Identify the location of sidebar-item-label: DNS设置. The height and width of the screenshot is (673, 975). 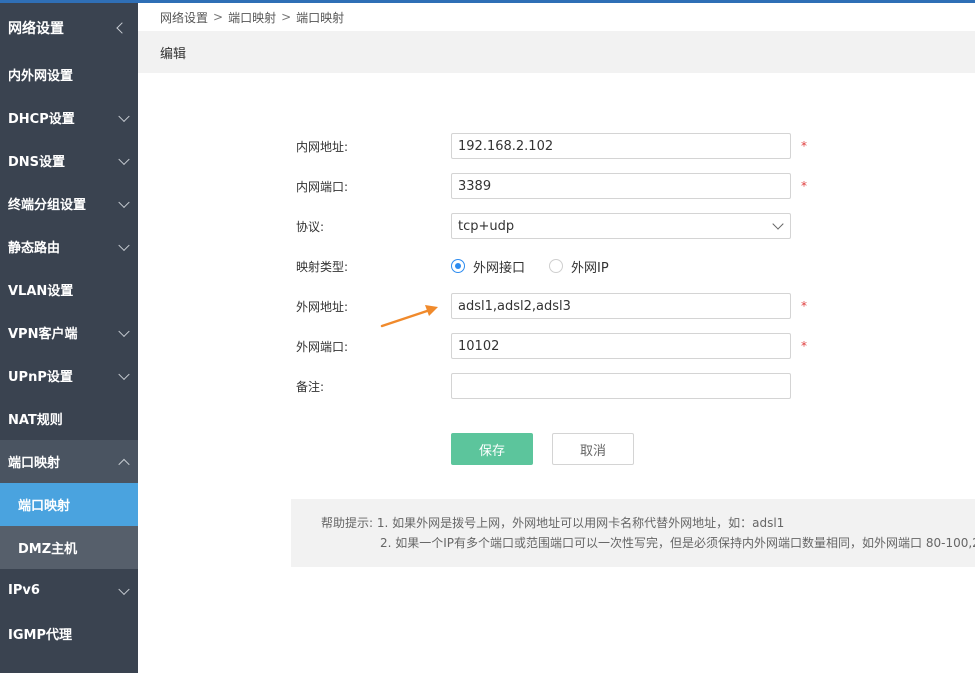
(37, 162).